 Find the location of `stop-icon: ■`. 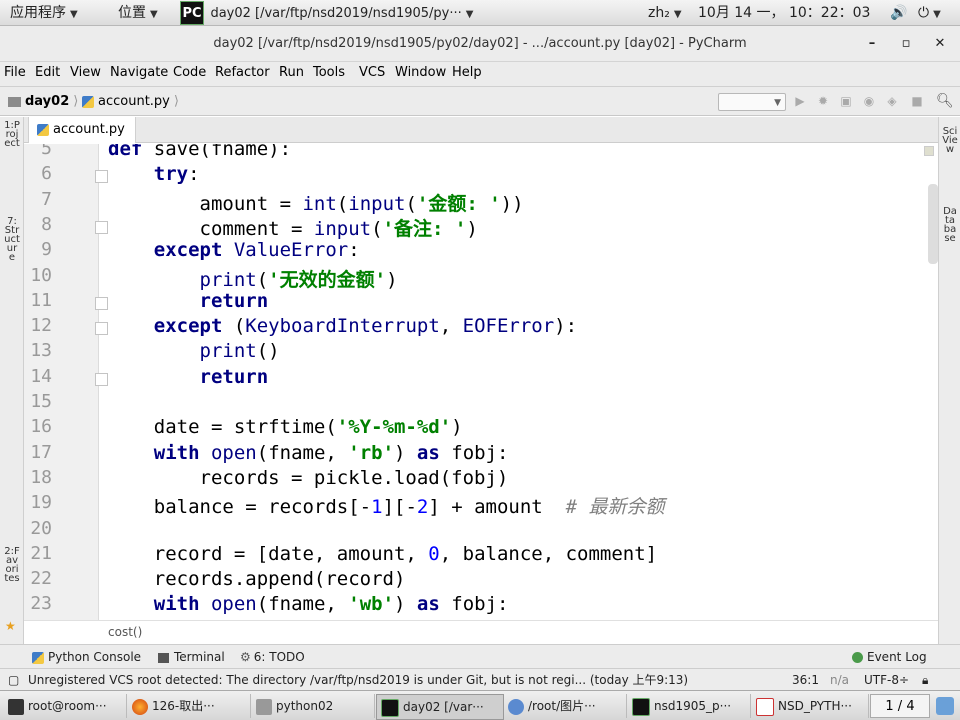

stop-icon: ■ is located at coordinates (917, 101).